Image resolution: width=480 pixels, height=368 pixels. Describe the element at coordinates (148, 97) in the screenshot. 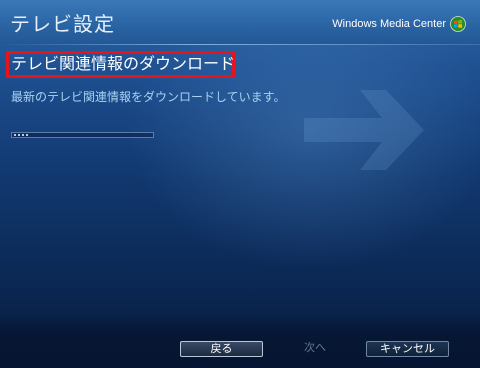

I see `status-message: 最新のテレビ関連情報をダウンロードしています。` at that location.